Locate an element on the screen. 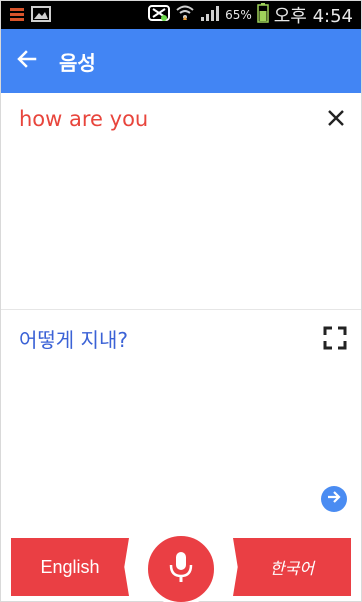  wifi-icon is located at coordinates (185, 15).